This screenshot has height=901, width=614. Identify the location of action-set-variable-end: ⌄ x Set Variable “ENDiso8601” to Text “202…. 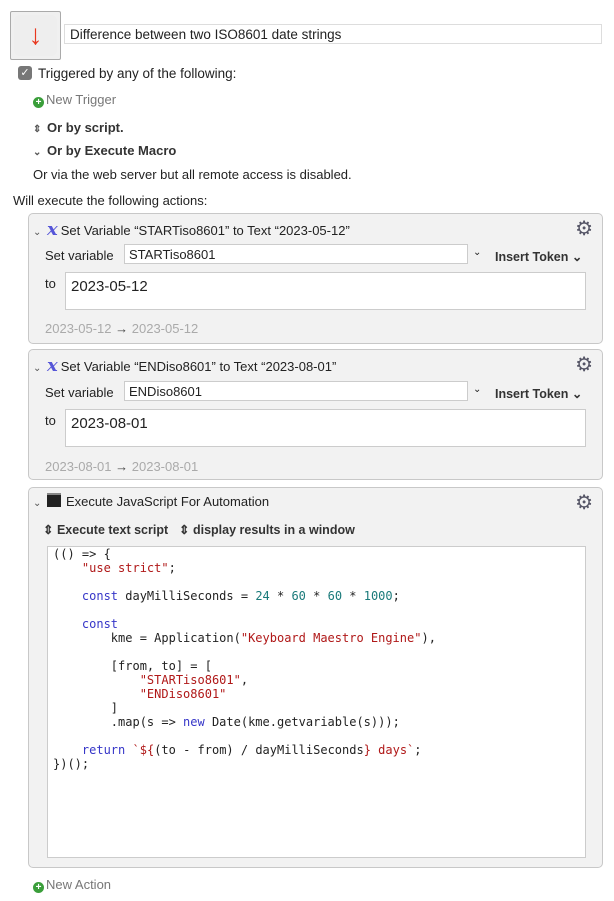
(315, 414).